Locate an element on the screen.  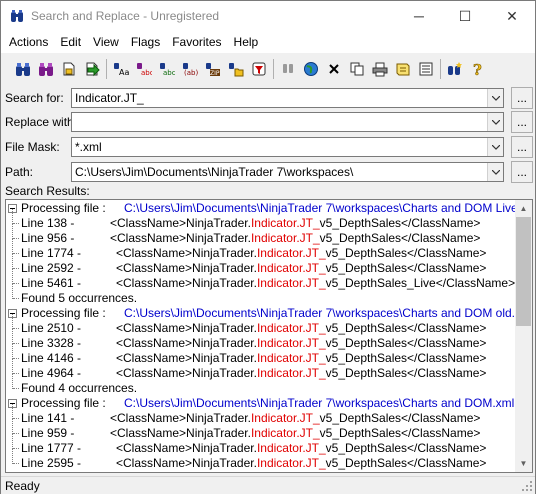
resize-grip-icon is located at coordinates (527, 486).